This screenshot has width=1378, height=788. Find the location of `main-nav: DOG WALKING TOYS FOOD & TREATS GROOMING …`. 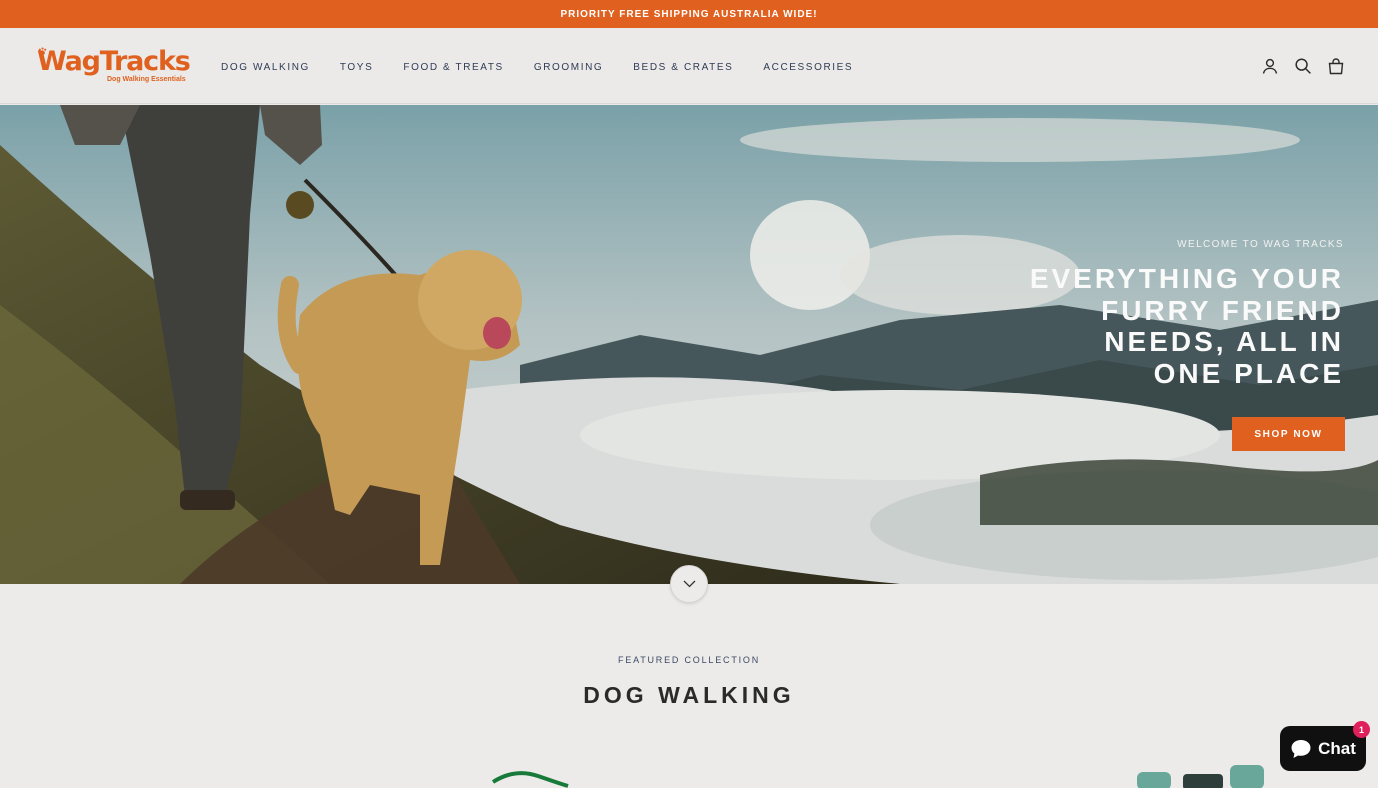

main-nav: DOG WALKING TOYS FOOD & TREATS GROOMING … is located at coordinates (552, 67).